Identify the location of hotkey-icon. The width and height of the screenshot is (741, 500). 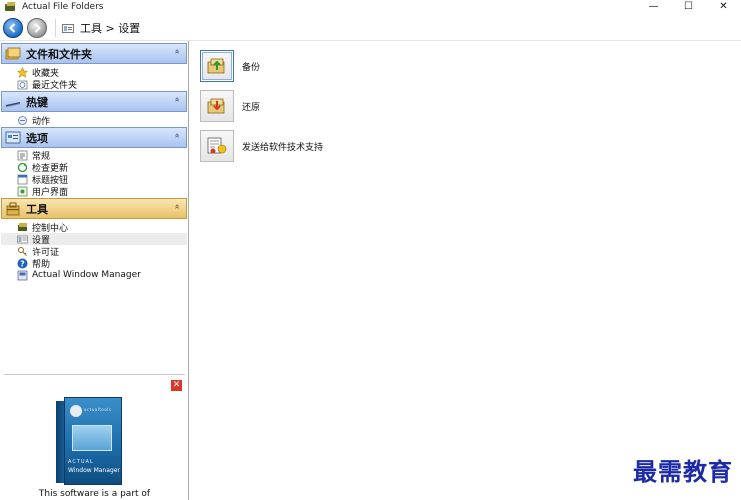
(13, 102).